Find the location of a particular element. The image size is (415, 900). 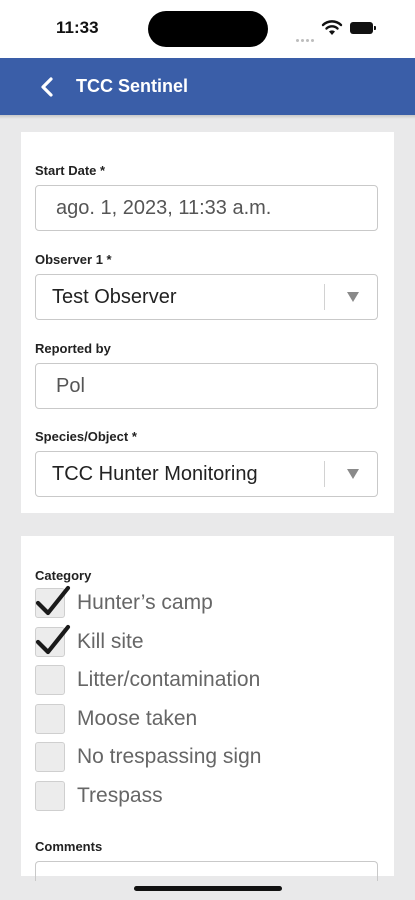

category-option-label: Trespass is located at coordinates (120, 795).